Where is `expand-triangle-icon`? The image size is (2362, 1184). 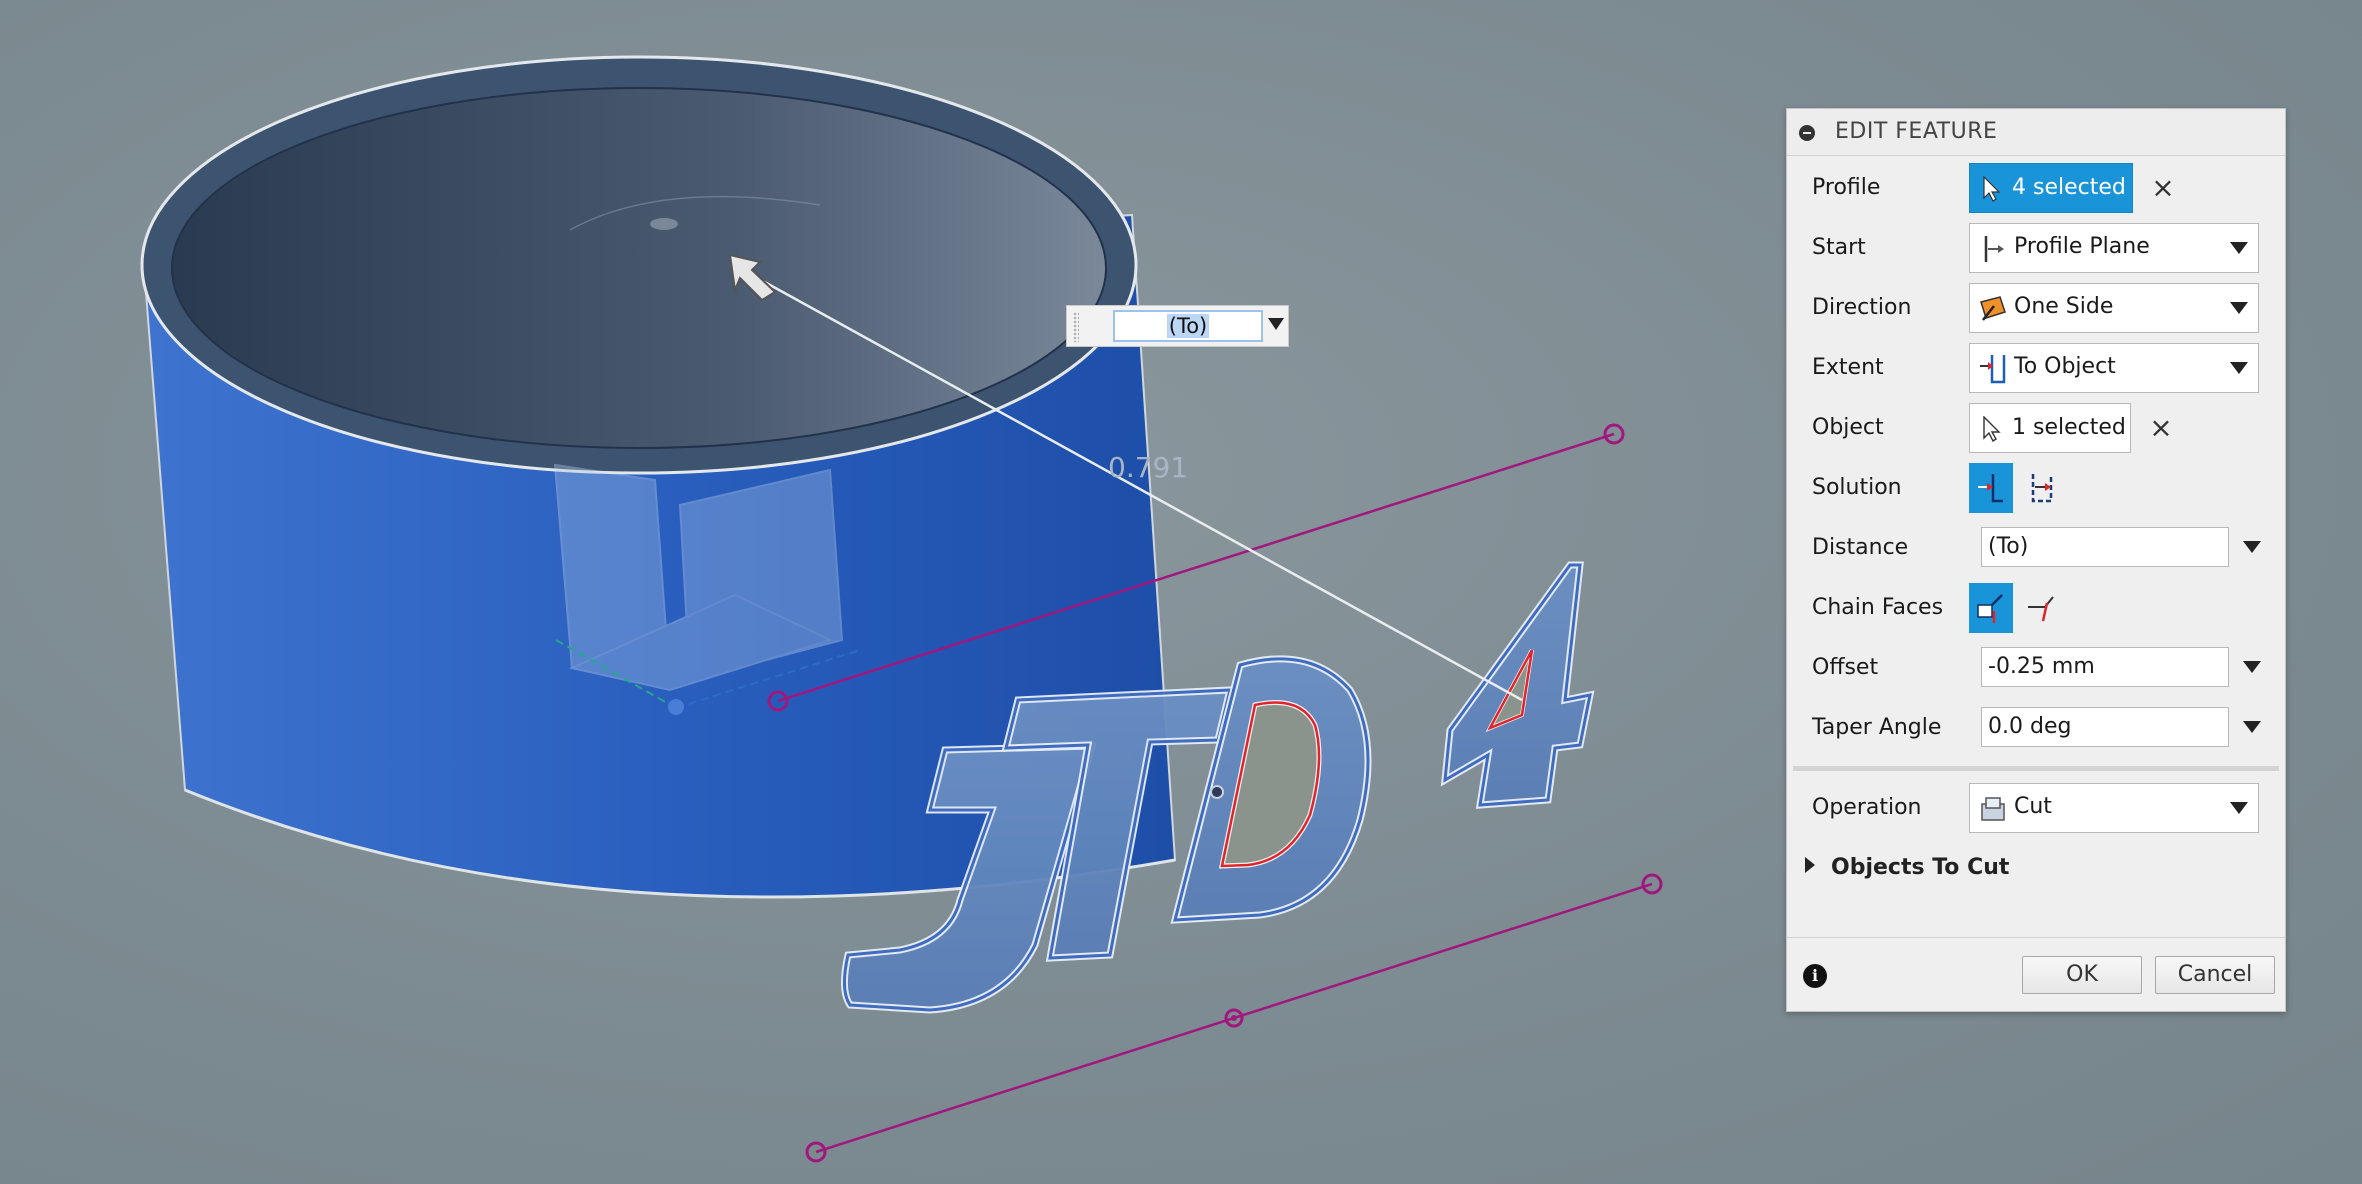
expand-triangle-icon is located at coordinates (1810, 865).